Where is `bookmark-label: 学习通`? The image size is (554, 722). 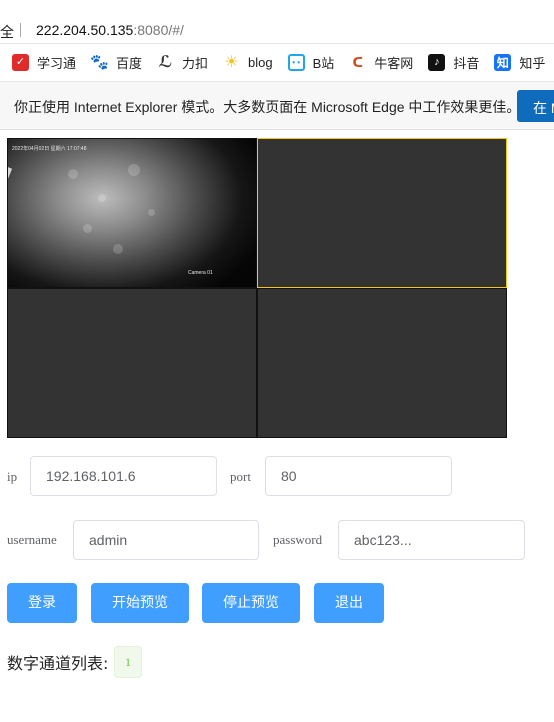
bookmark-label: 学习通 is located at coordinates (57, 63).